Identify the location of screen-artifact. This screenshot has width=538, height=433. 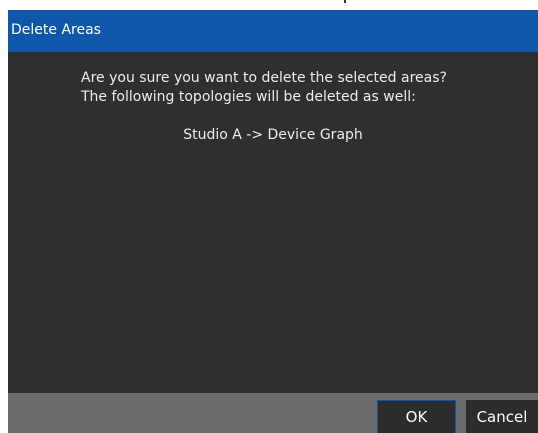
(345, 1).